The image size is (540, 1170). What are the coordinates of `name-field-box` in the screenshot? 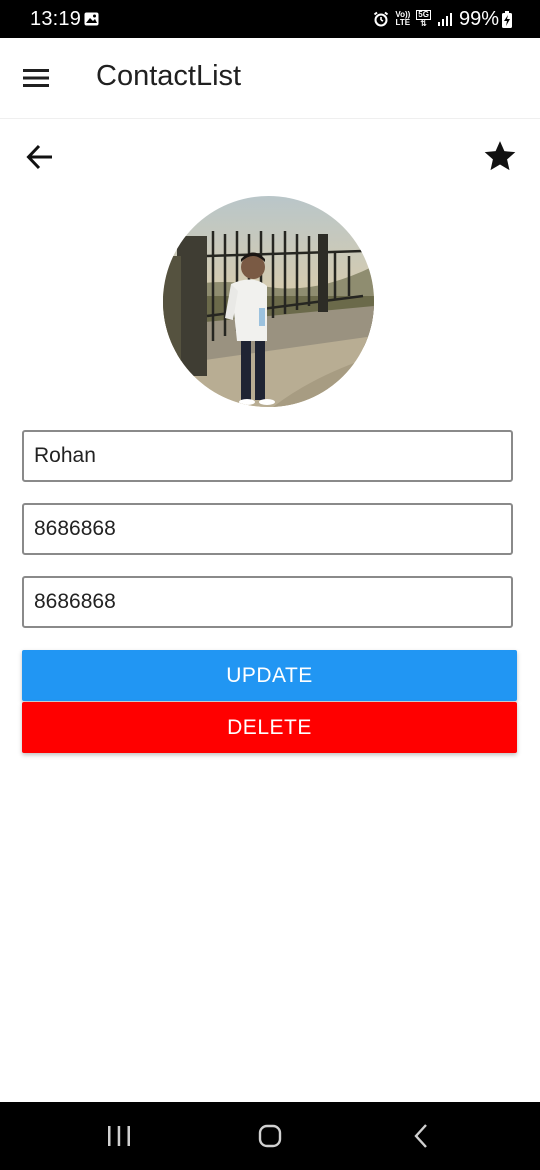 It's located at (267, 456).